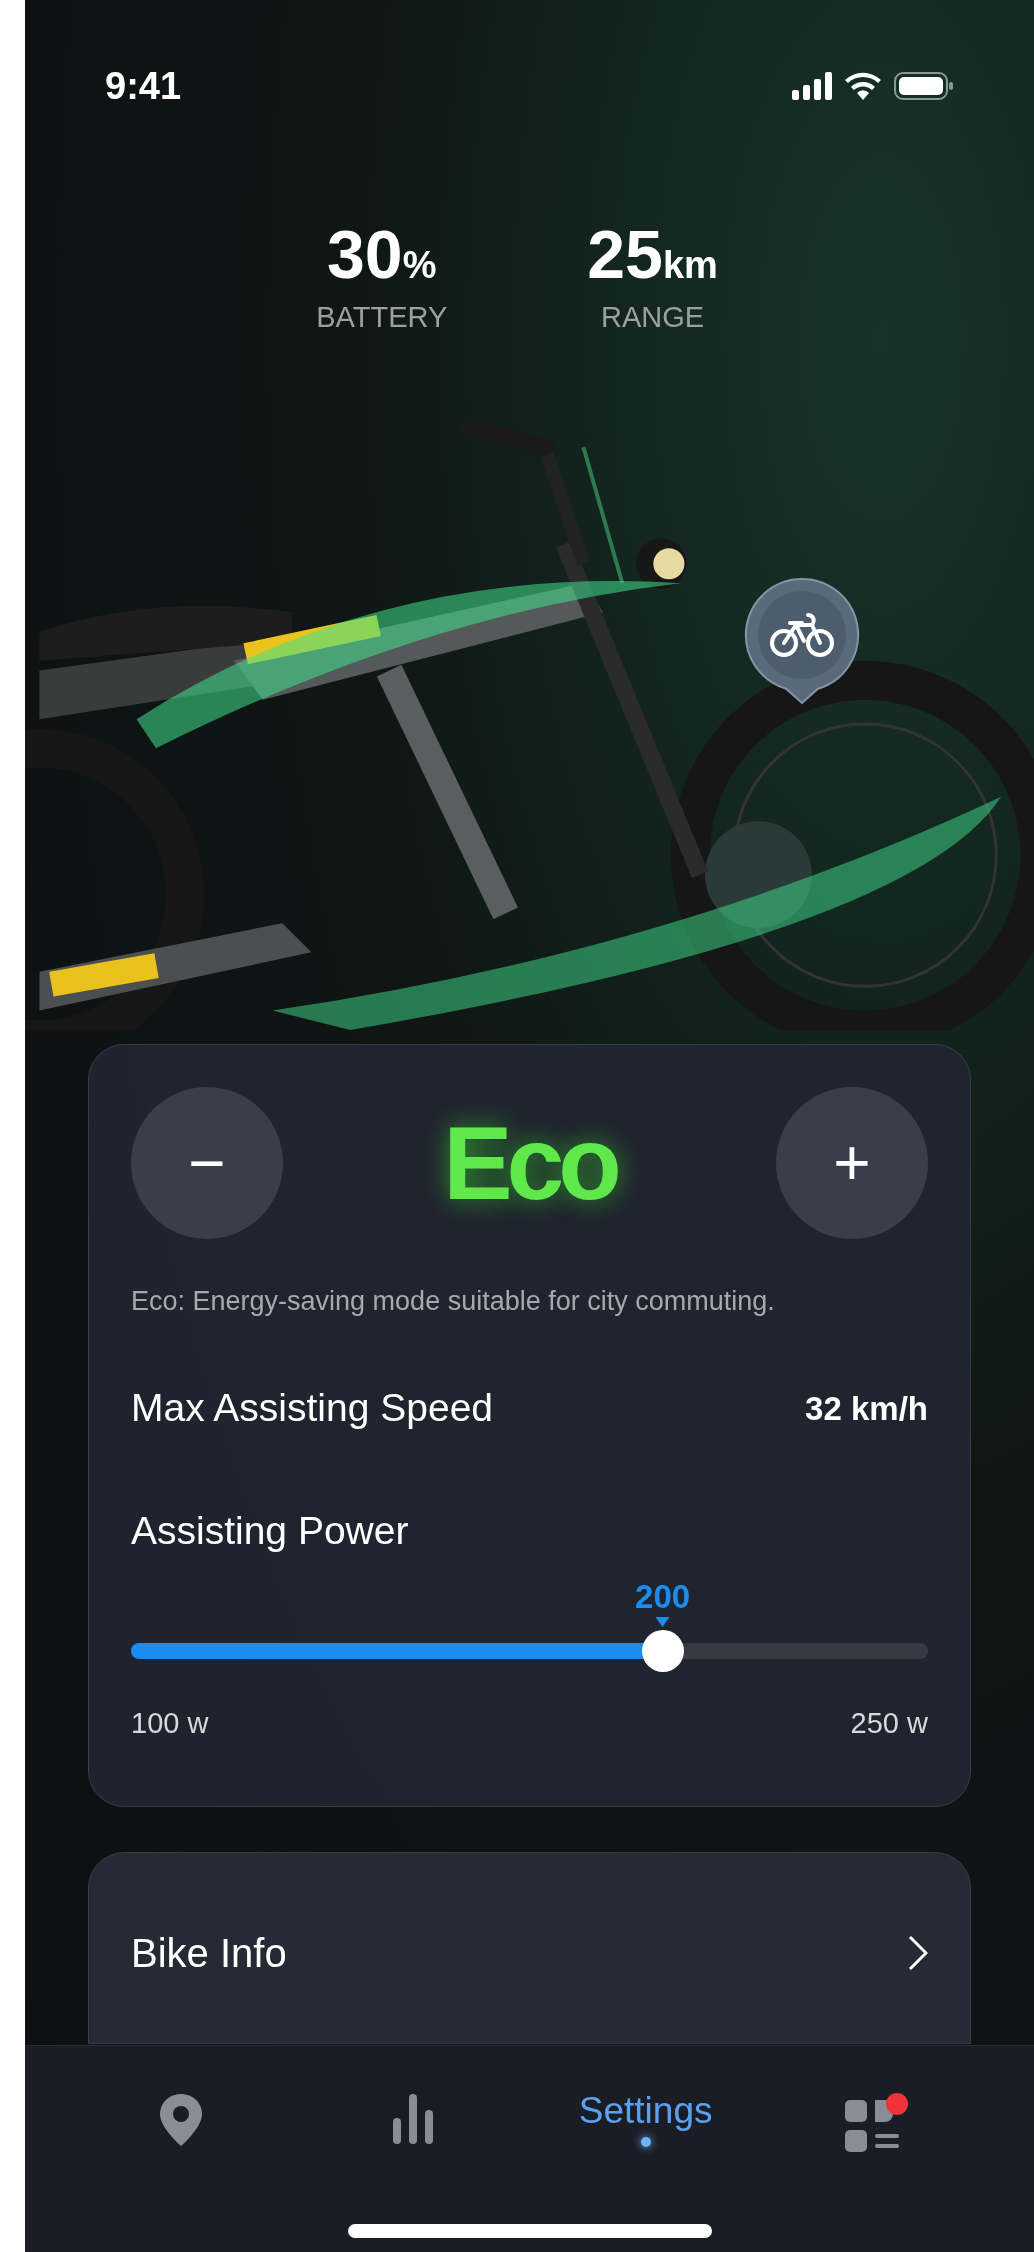 This screenshot has width=1034, height=2252. What do you see at coordinates (877, 2123) in the screenshot?
I see `apps-grid-icon` at bounding box center [877, 2123].